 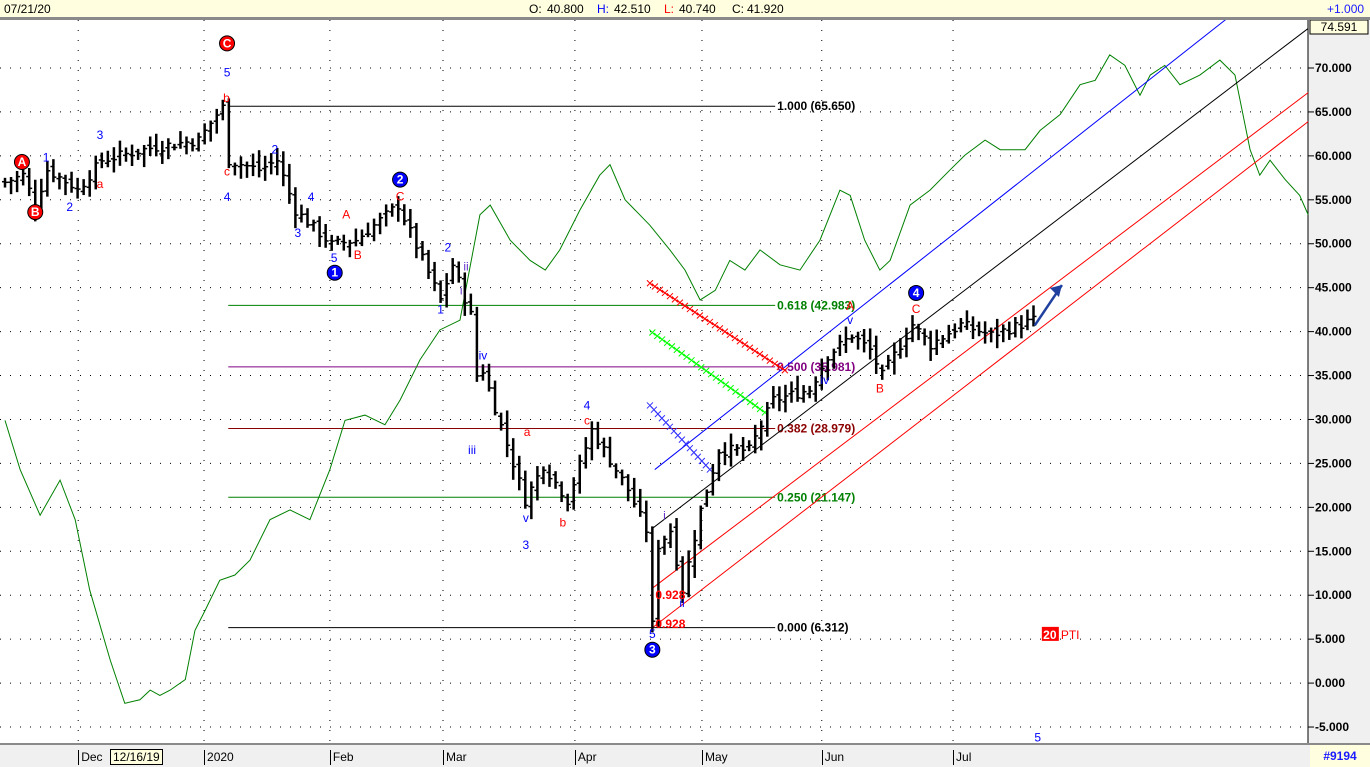 I want to click on y-tick-label: 35.000, so click(x=1333, y=376).